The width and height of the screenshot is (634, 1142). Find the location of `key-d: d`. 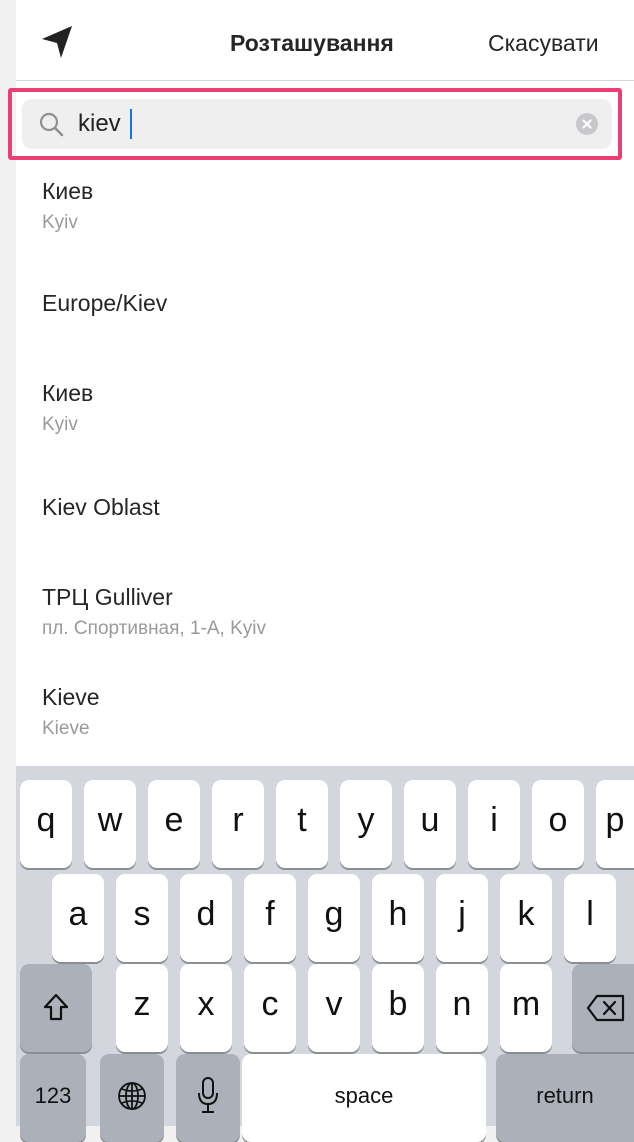

key-d: d is located at coordinates (206, 918).